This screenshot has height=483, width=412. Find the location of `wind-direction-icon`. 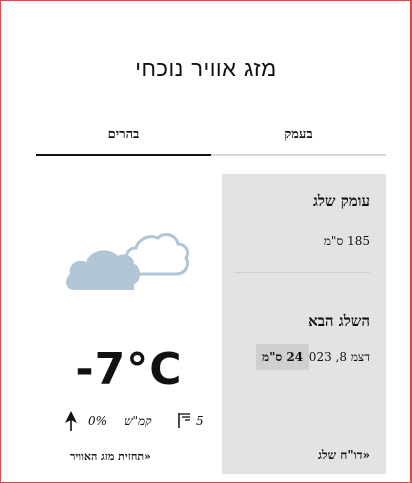

wind-direction-icon is located at coordinates (71, 422).